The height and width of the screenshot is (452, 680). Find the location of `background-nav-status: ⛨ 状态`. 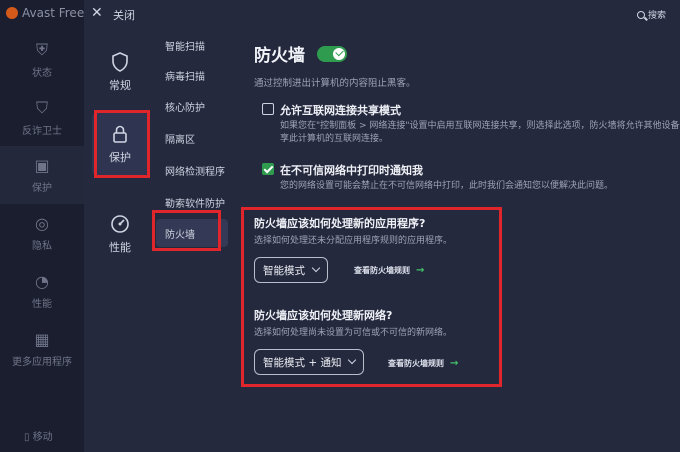

background-nav-status: ⛨ 状态 is located at coordinates (42, 59).